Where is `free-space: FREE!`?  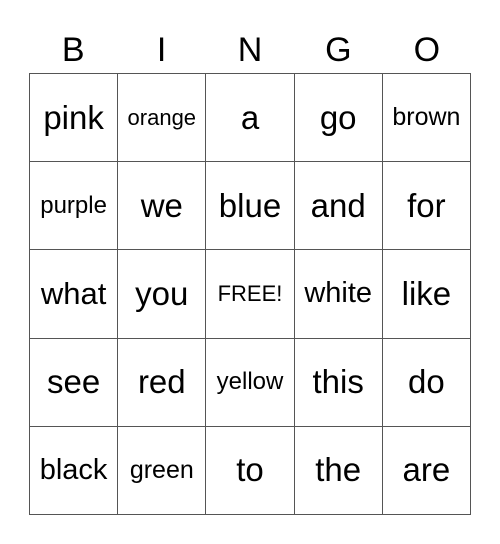
free-space: FREE! is located at coordinates (250, 294).